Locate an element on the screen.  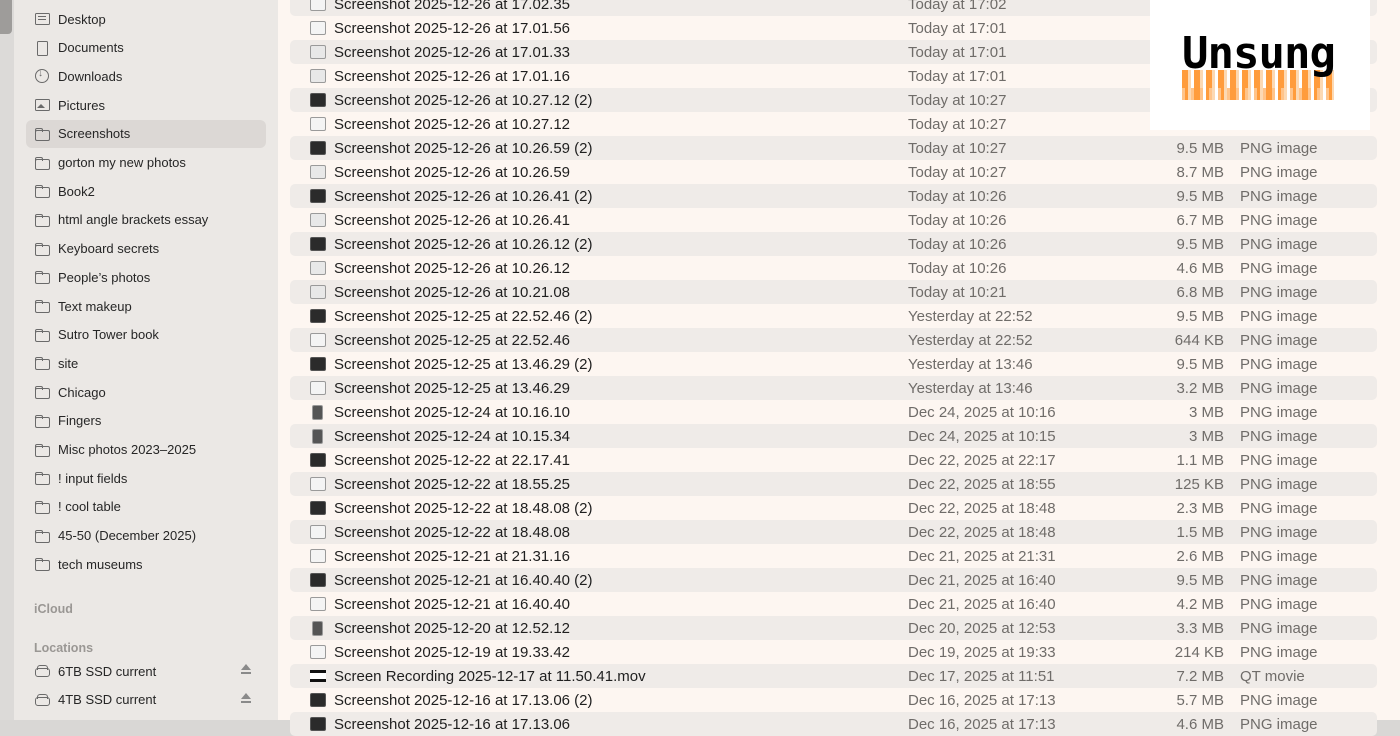
file-name: Screenshot 2025-12-26 at 10.26.41 is located at coordinates (452, 220).